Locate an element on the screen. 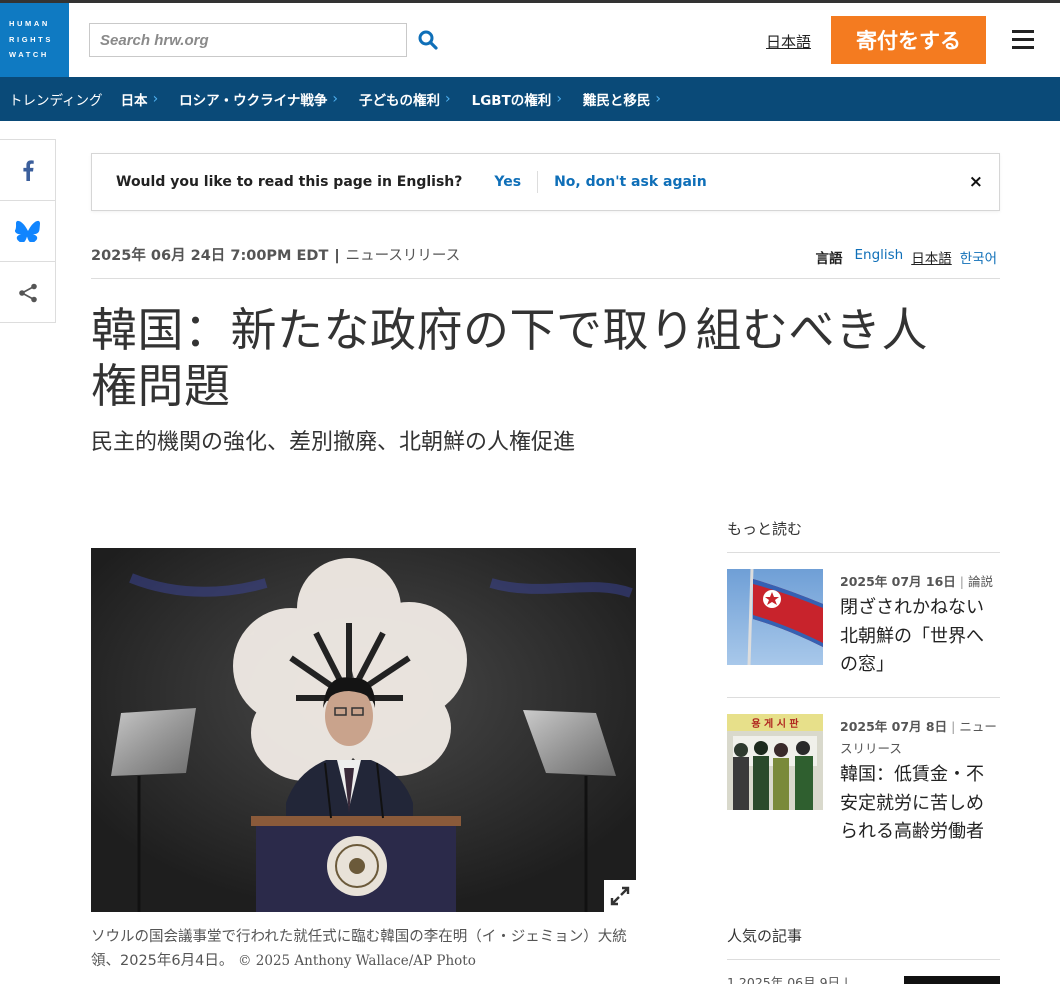  article-date: 2025年 06月 24日 7:00PM EDT is located at coordinates (210, 256).